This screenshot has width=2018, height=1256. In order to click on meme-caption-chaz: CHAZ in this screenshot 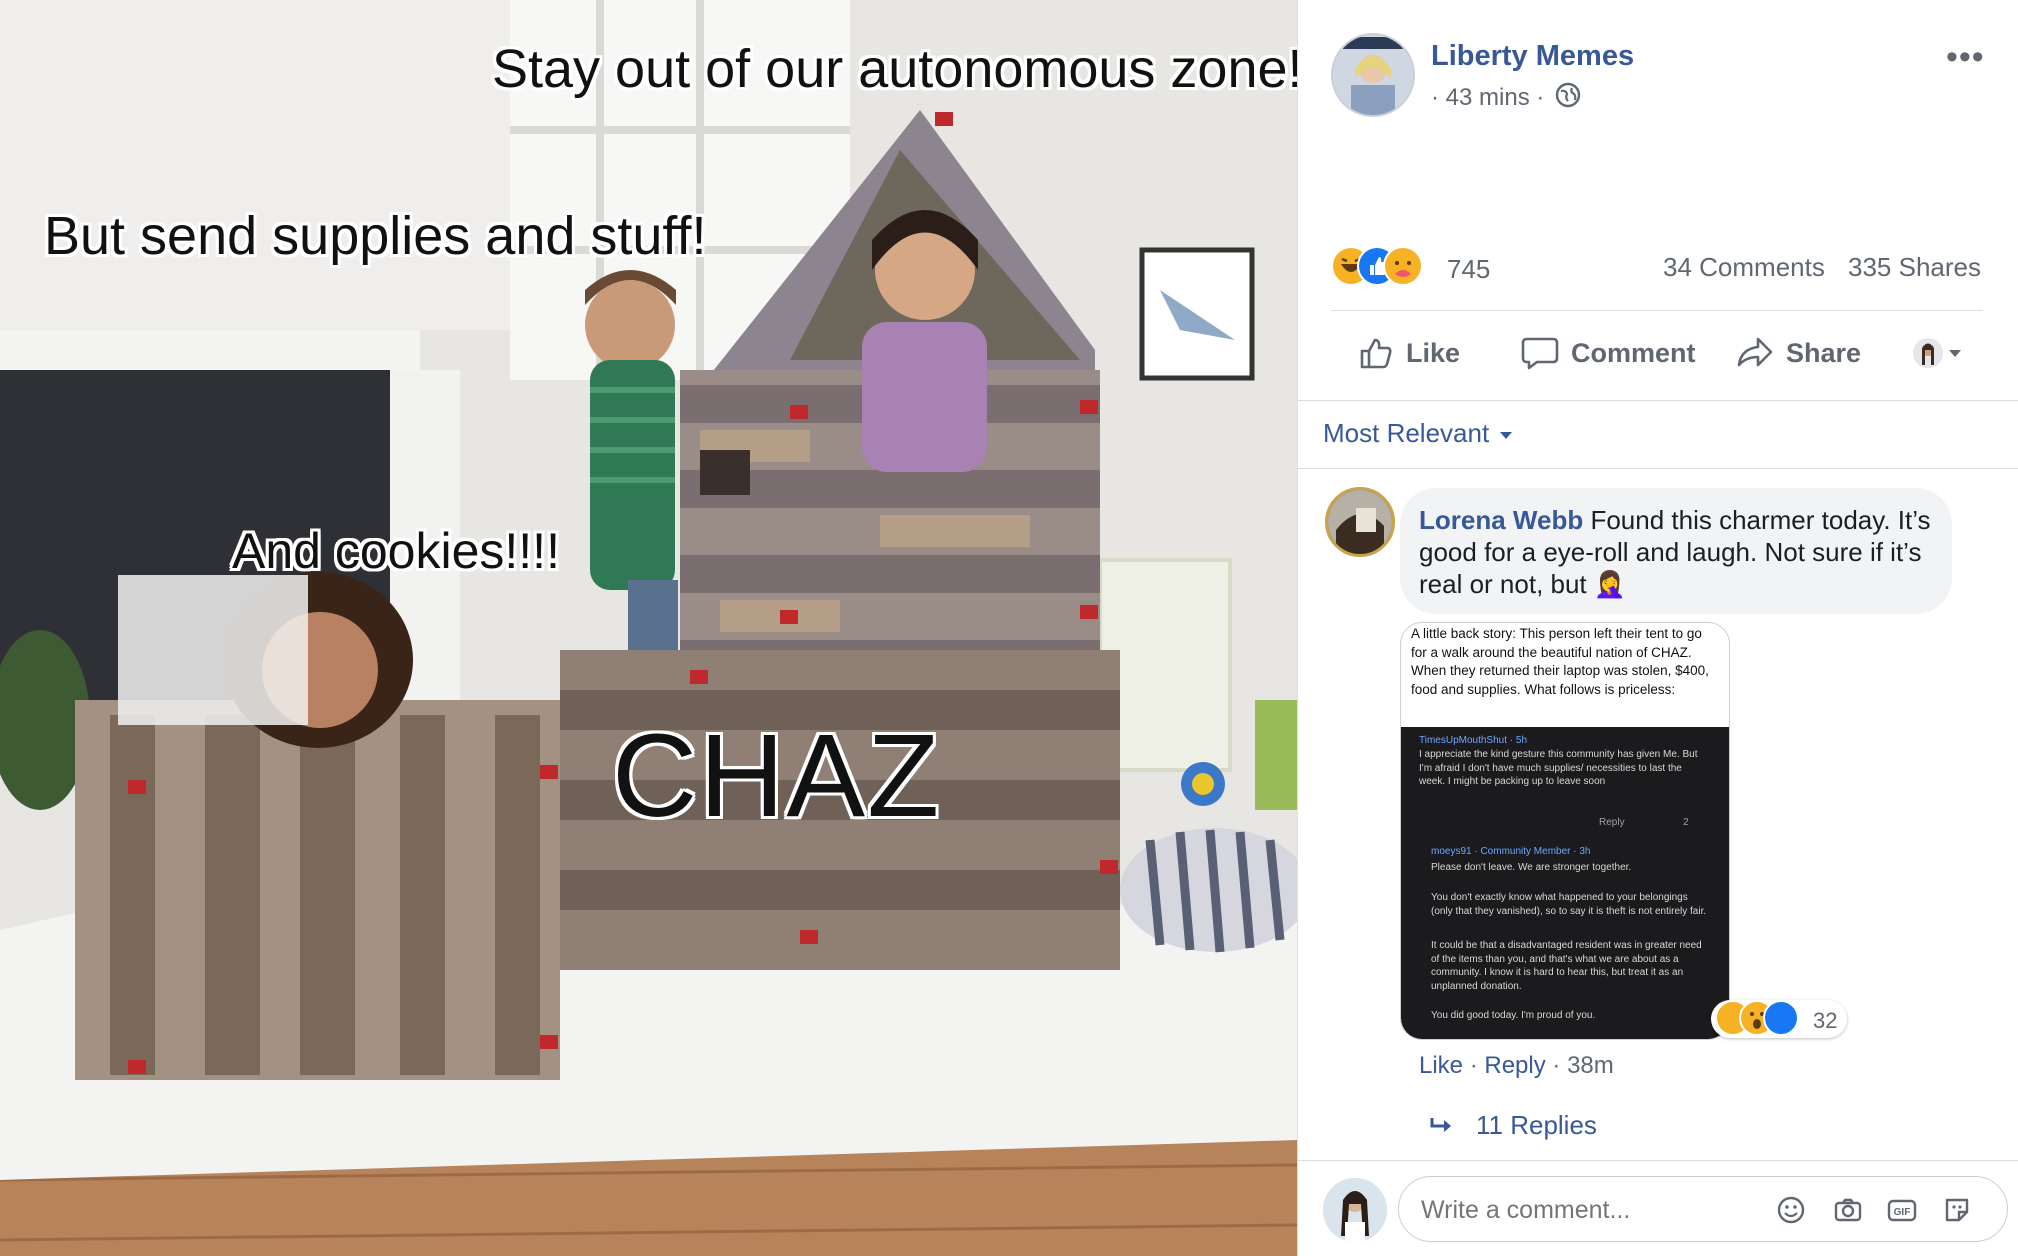, I will do `click(777, 776)`.